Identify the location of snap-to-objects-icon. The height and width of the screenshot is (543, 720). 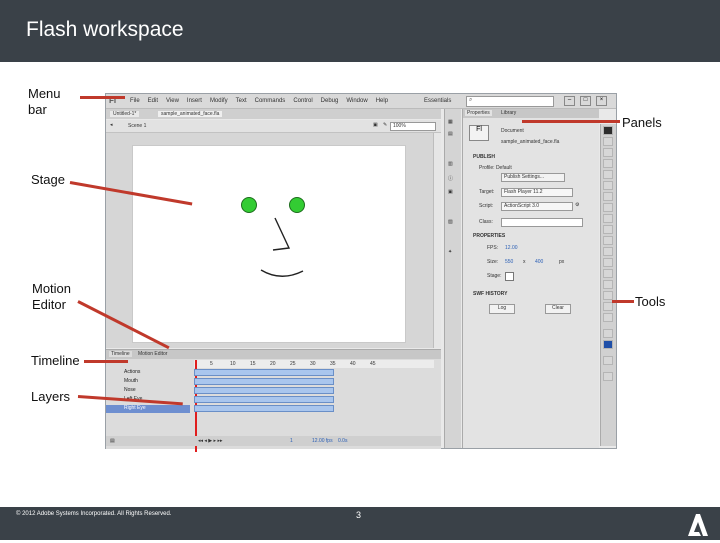
(608, 376).